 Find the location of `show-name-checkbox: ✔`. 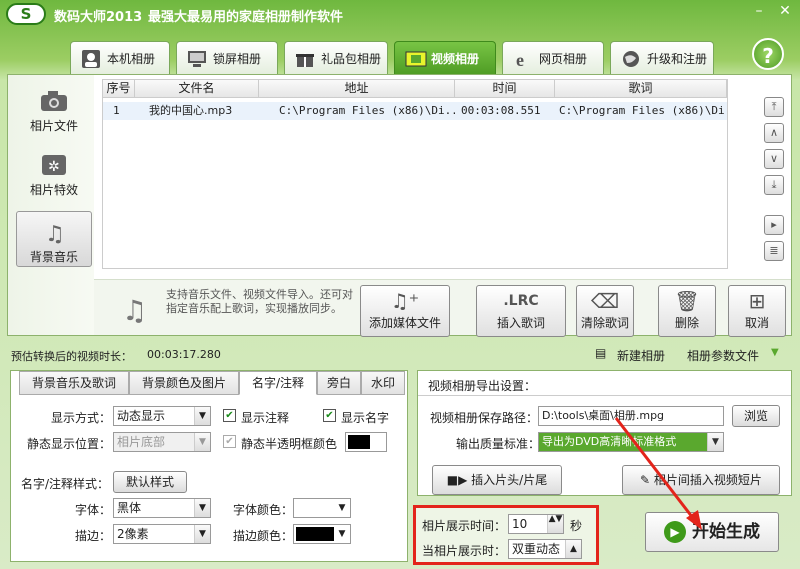

show-name-checkbox: ✔ is located at coordinates (329, 415).